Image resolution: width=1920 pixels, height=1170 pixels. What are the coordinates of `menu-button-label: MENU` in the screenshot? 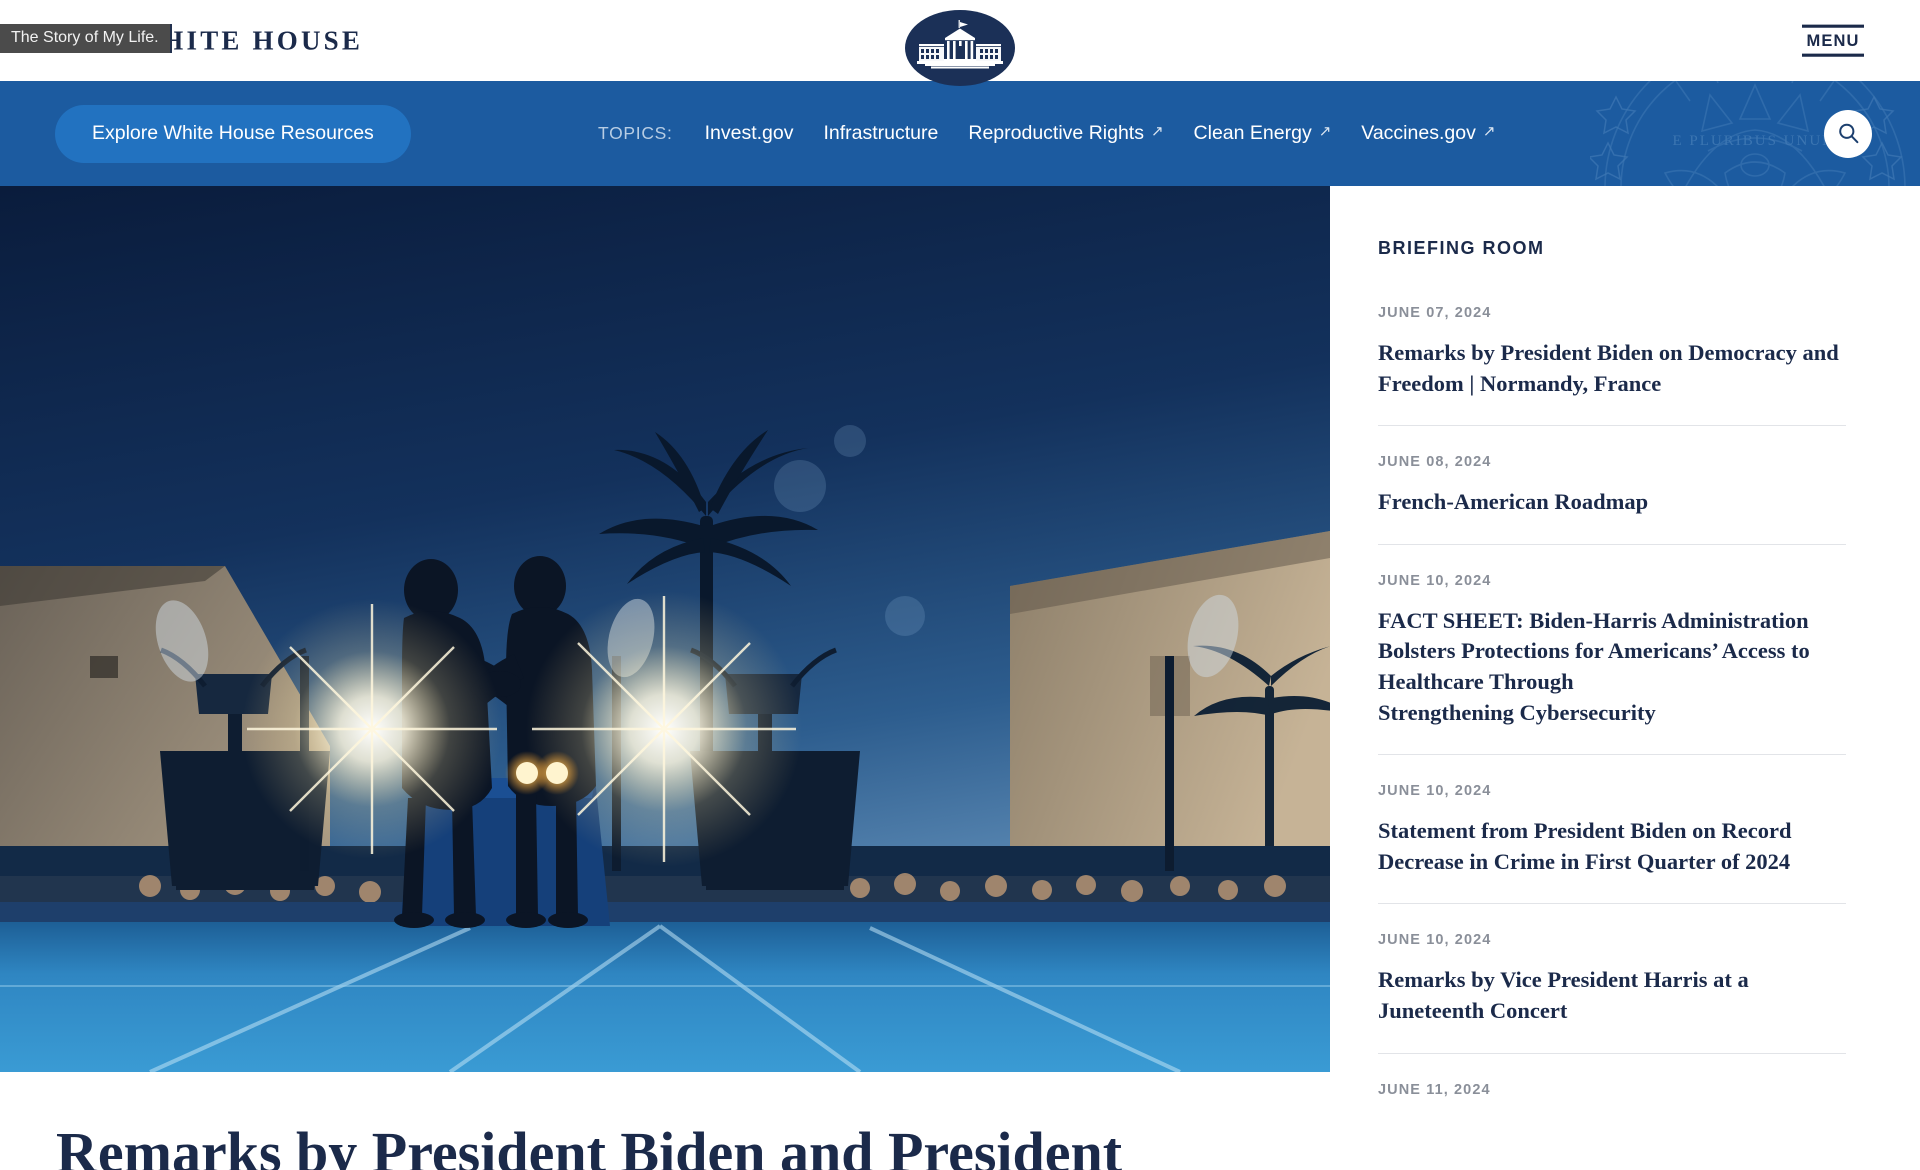 It's located at (1833, 40).